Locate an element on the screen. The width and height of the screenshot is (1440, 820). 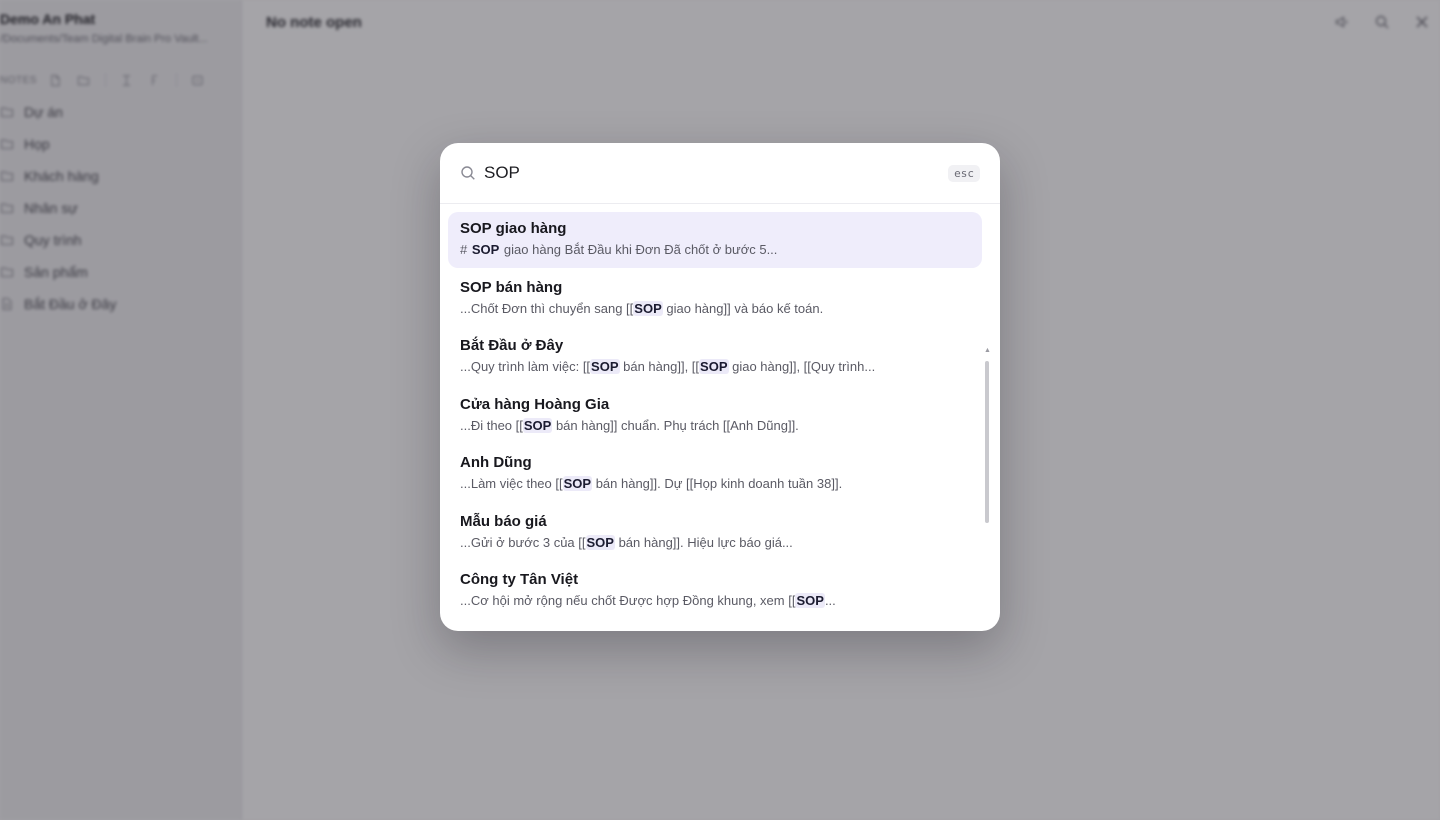
search-input is located at coordinates (694, 173).